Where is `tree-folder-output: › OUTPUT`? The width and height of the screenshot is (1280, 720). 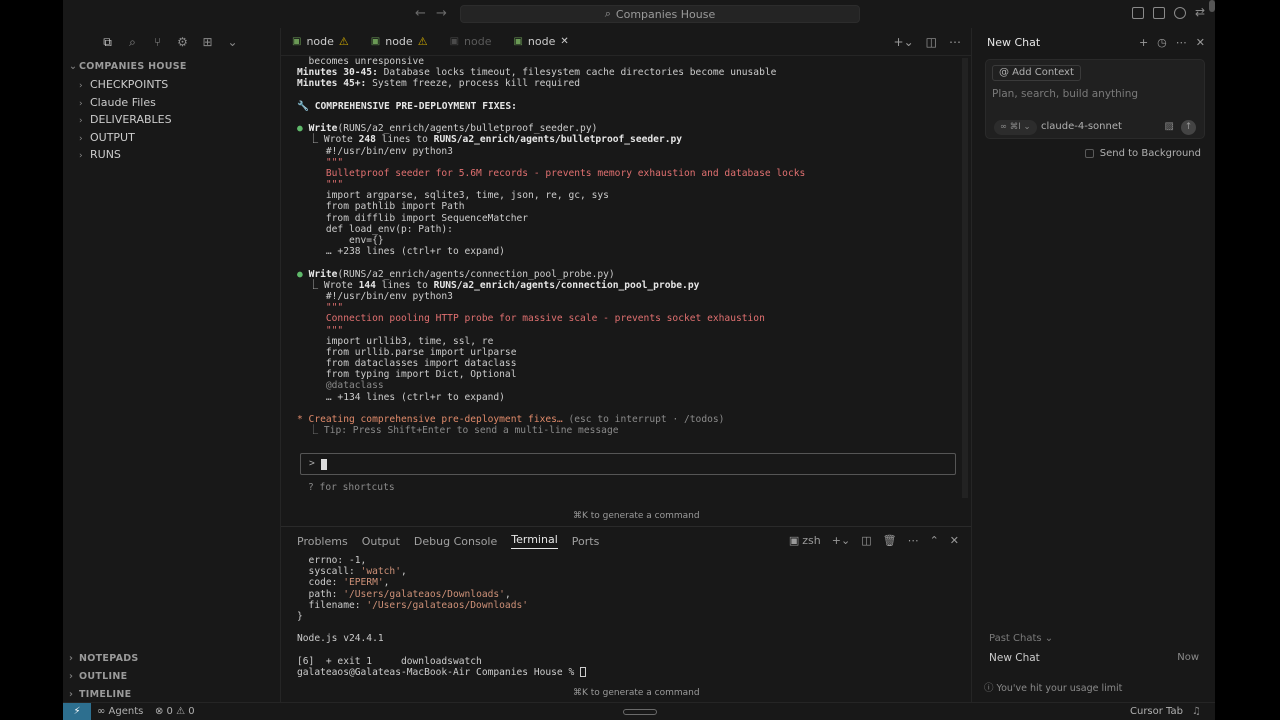 tree-folder-output: › OUTPUT is located at coordinates (171, 138).